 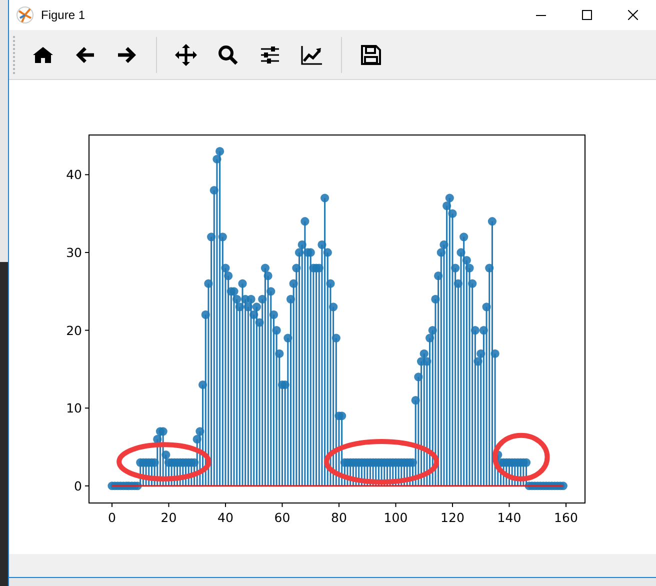 I want to click on x-tick-label: 120, so click(x=452, y=517).